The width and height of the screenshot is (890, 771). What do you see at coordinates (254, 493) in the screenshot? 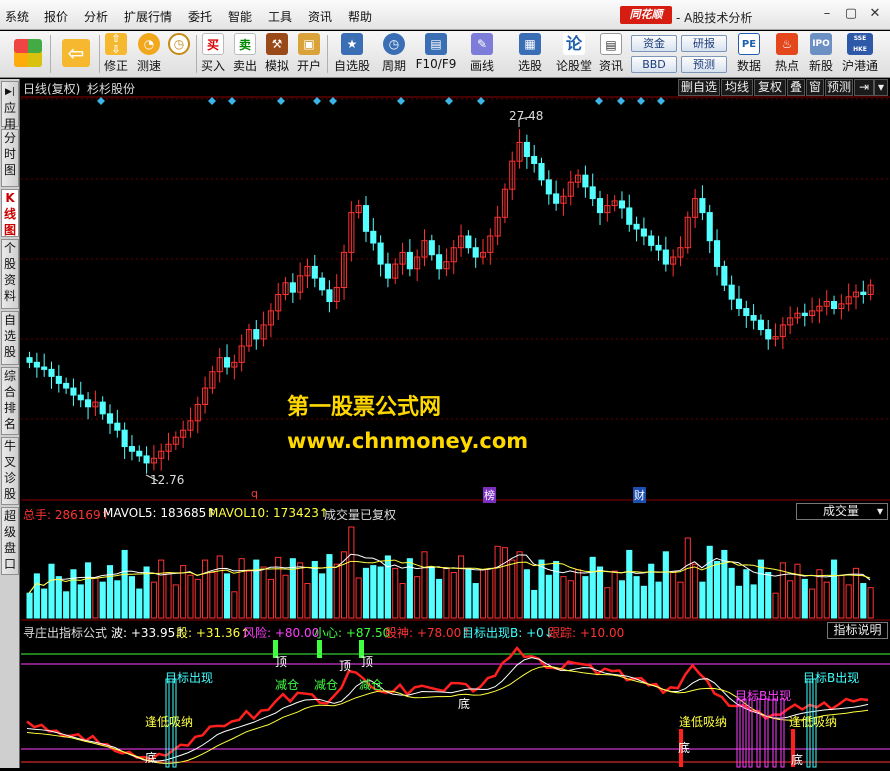
I see `event-marker-q: q` at bounding box center [254, 493].